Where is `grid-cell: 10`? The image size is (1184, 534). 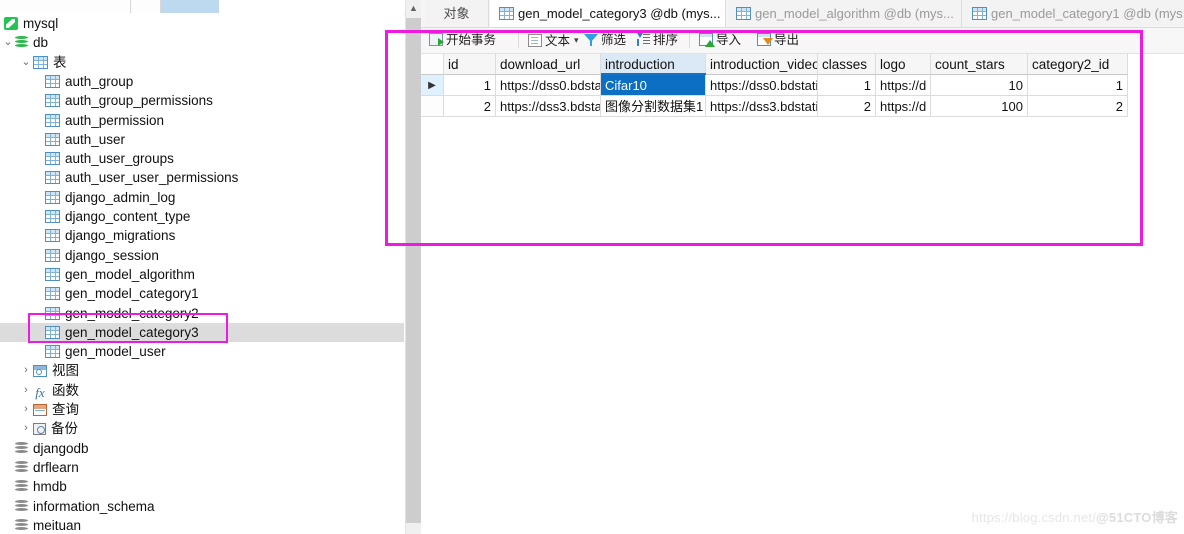 grid-cell: 10 is located at coordinates (979, 85).